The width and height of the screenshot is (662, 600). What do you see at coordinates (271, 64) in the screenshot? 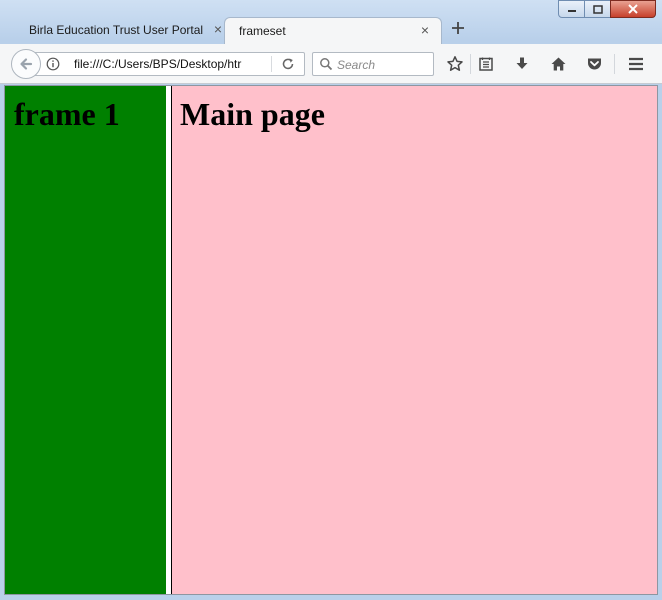
I see `url-divider` at bounding box center [271, 64].